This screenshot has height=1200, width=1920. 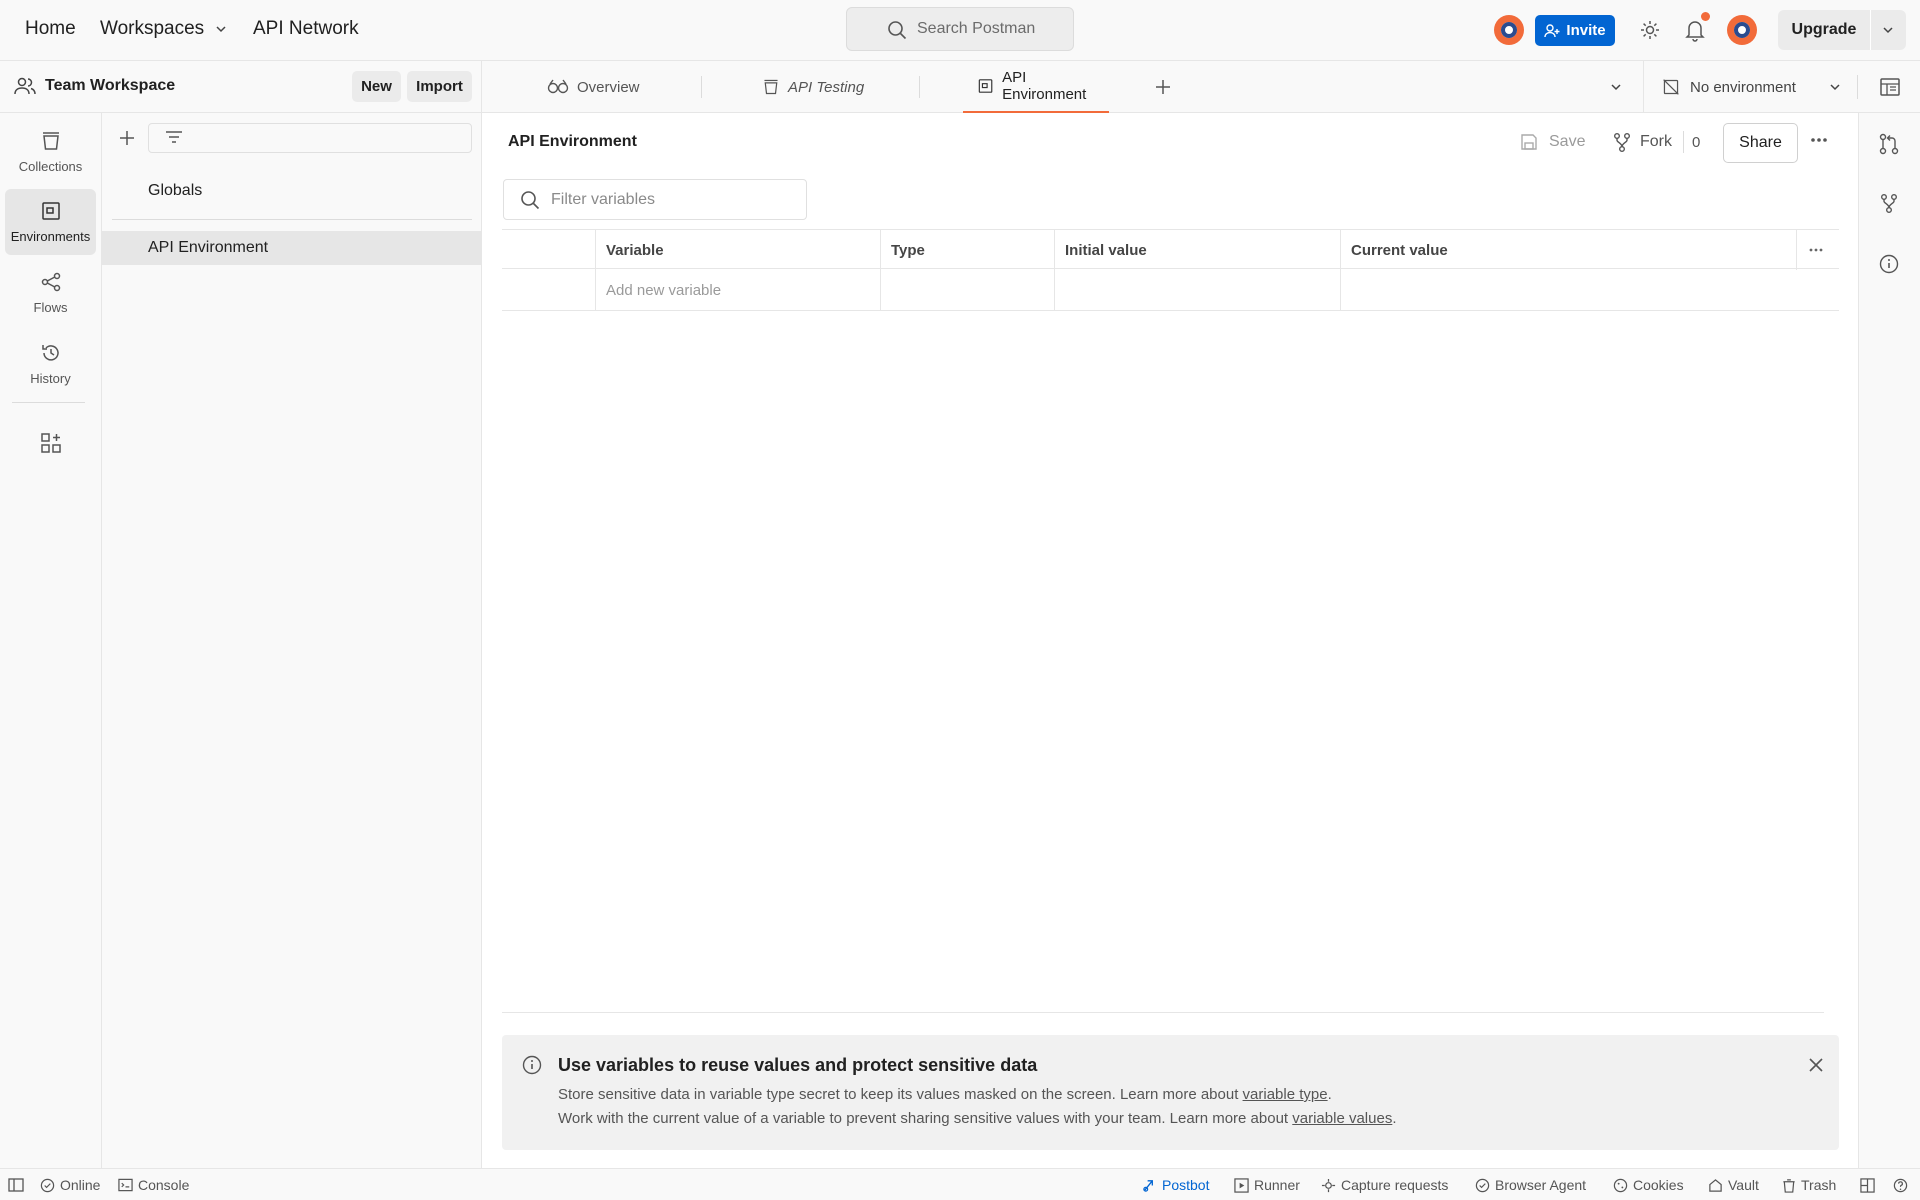 What do you see at coordinates (1742, 30) in the screenshot?
I see `user-avatar` at bounding box center [1742, 30].